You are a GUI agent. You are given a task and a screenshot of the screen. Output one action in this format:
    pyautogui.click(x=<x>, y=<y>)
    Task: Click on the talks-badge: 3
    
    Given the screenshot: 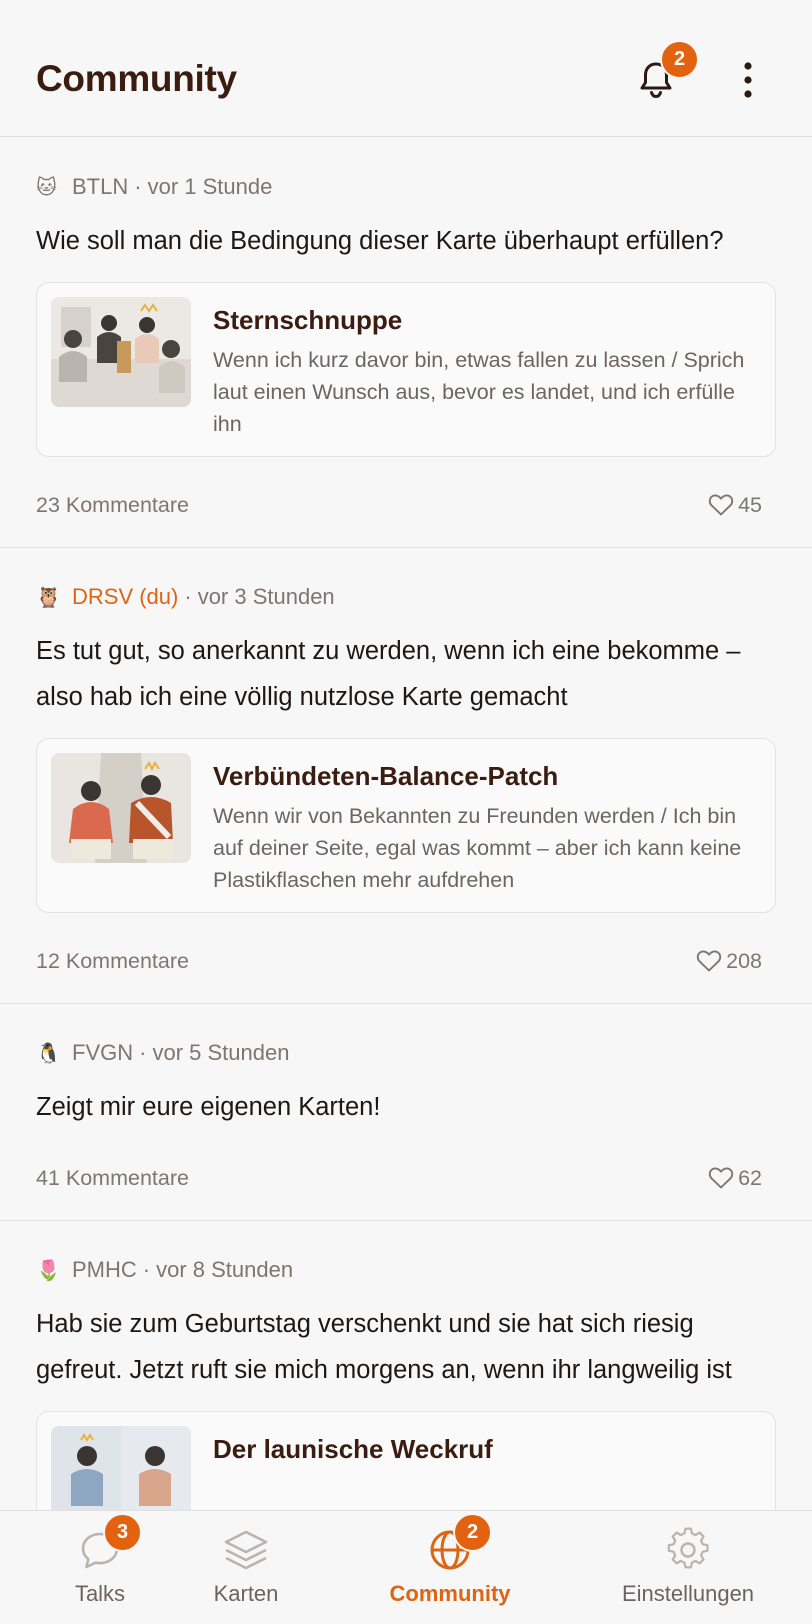 What is the action you would take?
    pyautogui.click(x=122, y=1532)
    